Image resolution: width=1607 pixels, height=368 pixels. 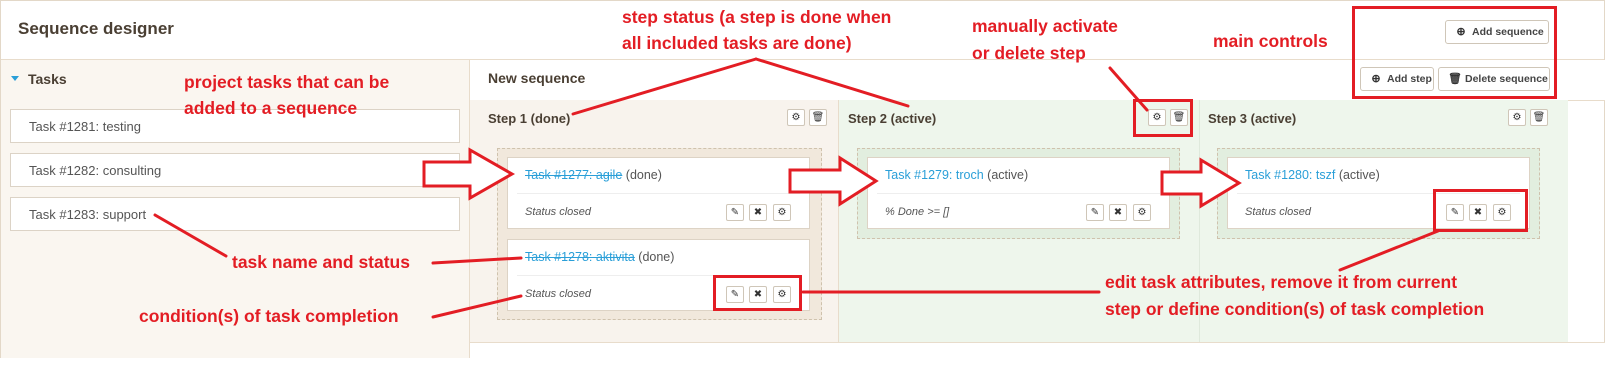 I want to click on annotation-conditions: condition(s) of task completion, so click(x=269, y=316).